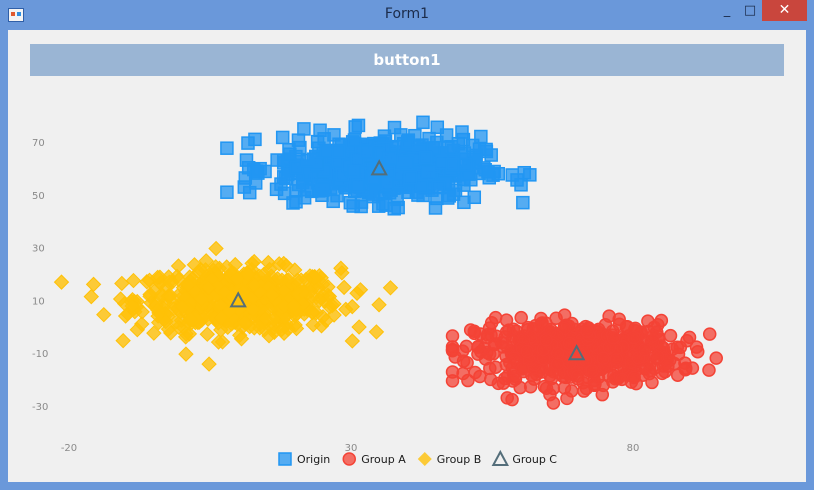 The height and width of the screenshot is (490, 814). Describe the element at coordinates (534, 459) in the screenshot. I see `legend-label: Group C` at that location.